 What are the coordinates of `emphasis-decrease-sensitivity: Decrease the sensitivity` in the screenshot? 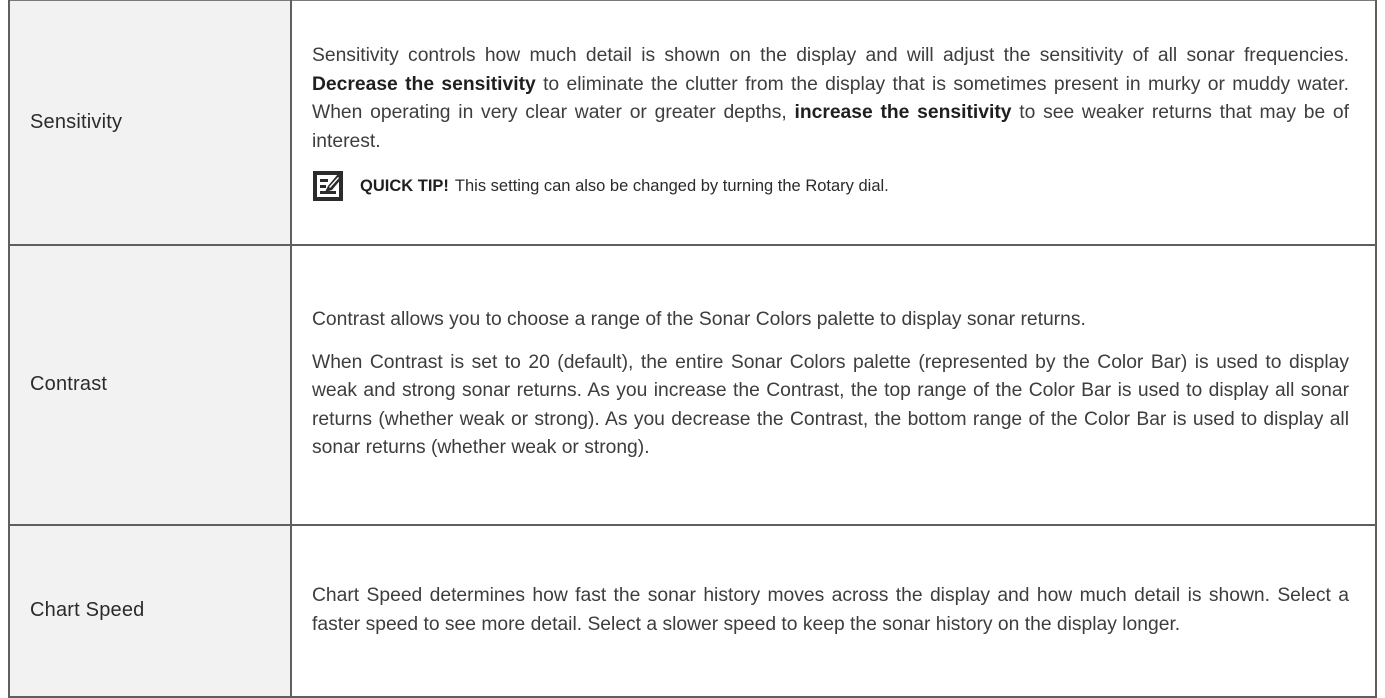 It's located at (424, 84).